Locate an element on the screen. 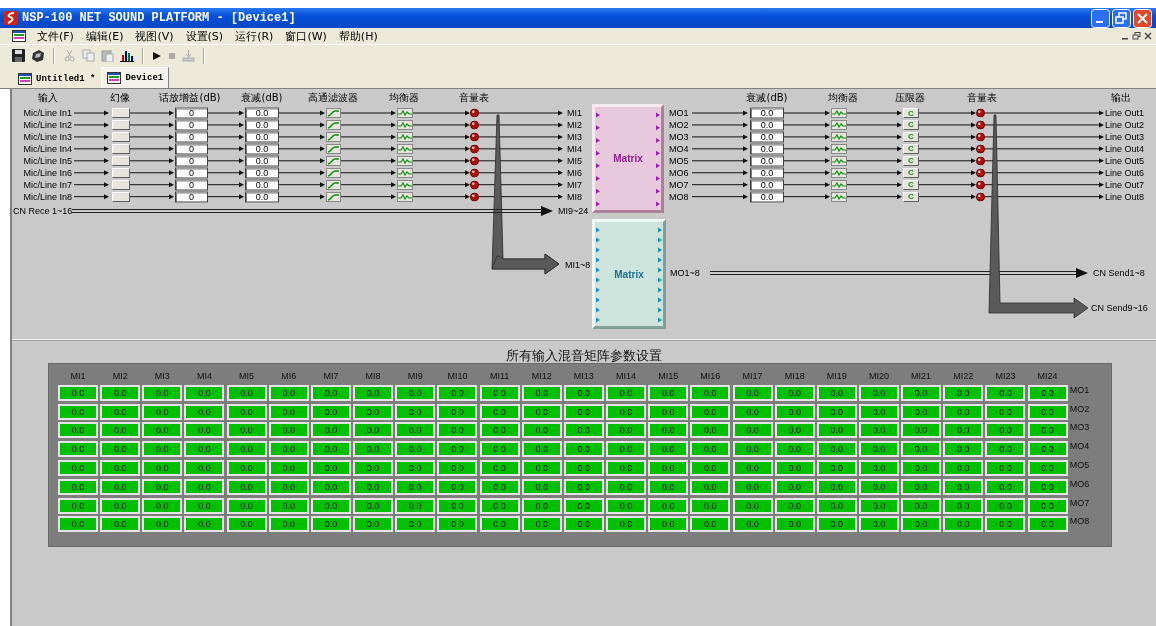 The height and width of the screenshot is (626, 1156). close-icon is located at coordinates (1148, 36).